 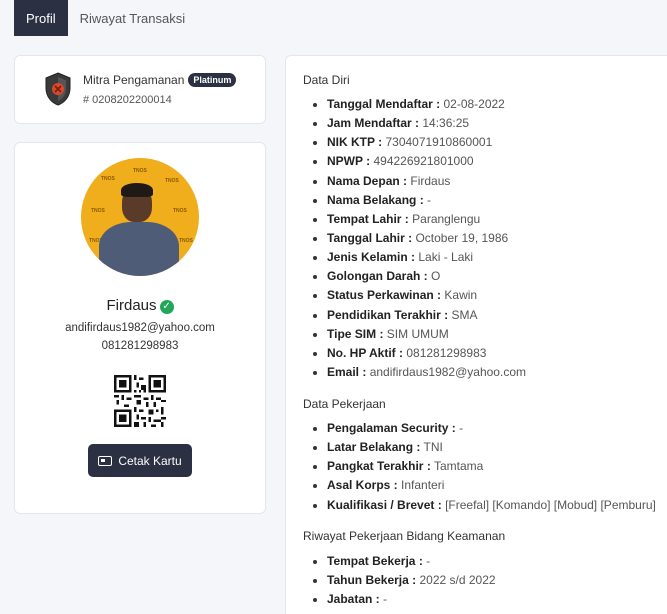 I want to click on list-item: Golongan Darah : O, so click(x=418, y=276).